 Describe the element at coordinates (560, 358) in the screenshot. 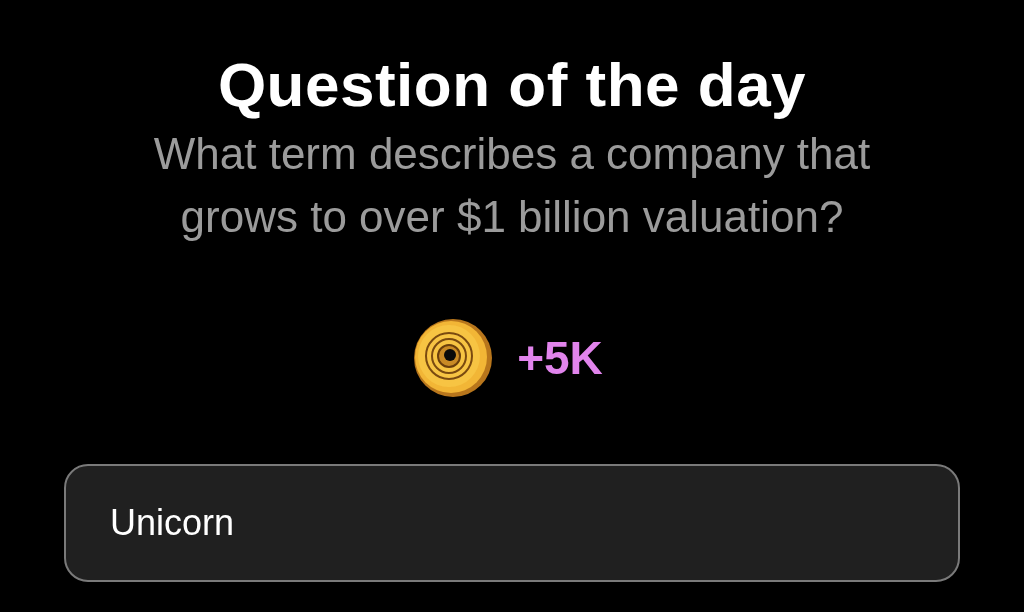

I see `reward-amount: +5K` at that location.